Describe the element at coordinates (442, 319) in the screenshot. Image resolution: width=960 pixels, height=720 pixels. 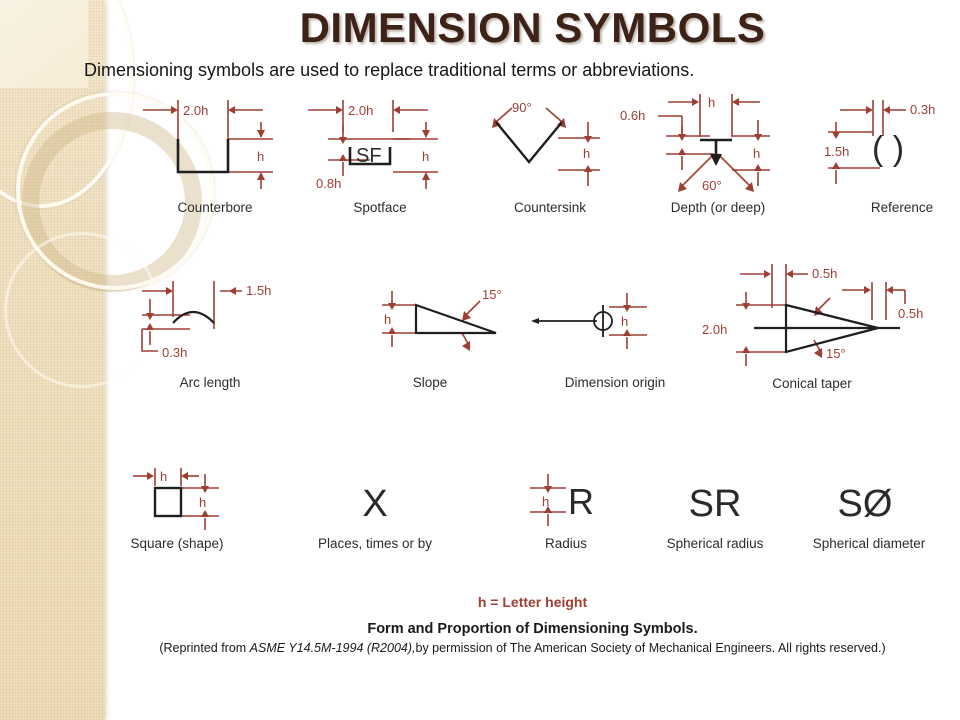
I see `slope-glyph: h 15°` at that location.